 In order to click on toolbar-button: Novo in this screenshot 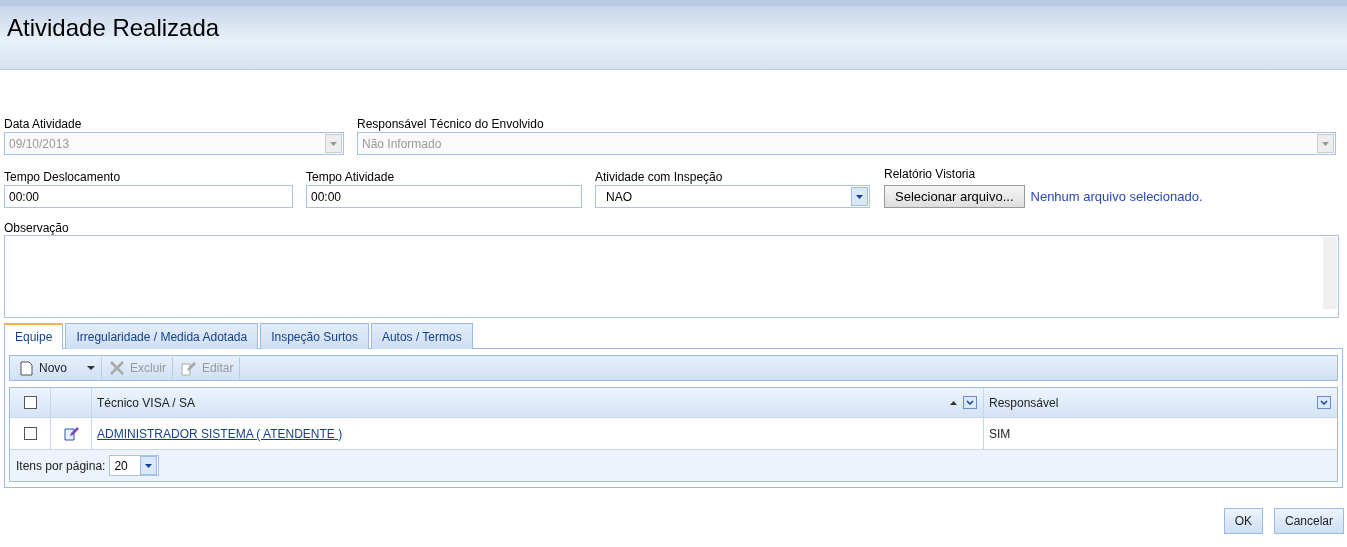, I will do `click(58, 368)`.